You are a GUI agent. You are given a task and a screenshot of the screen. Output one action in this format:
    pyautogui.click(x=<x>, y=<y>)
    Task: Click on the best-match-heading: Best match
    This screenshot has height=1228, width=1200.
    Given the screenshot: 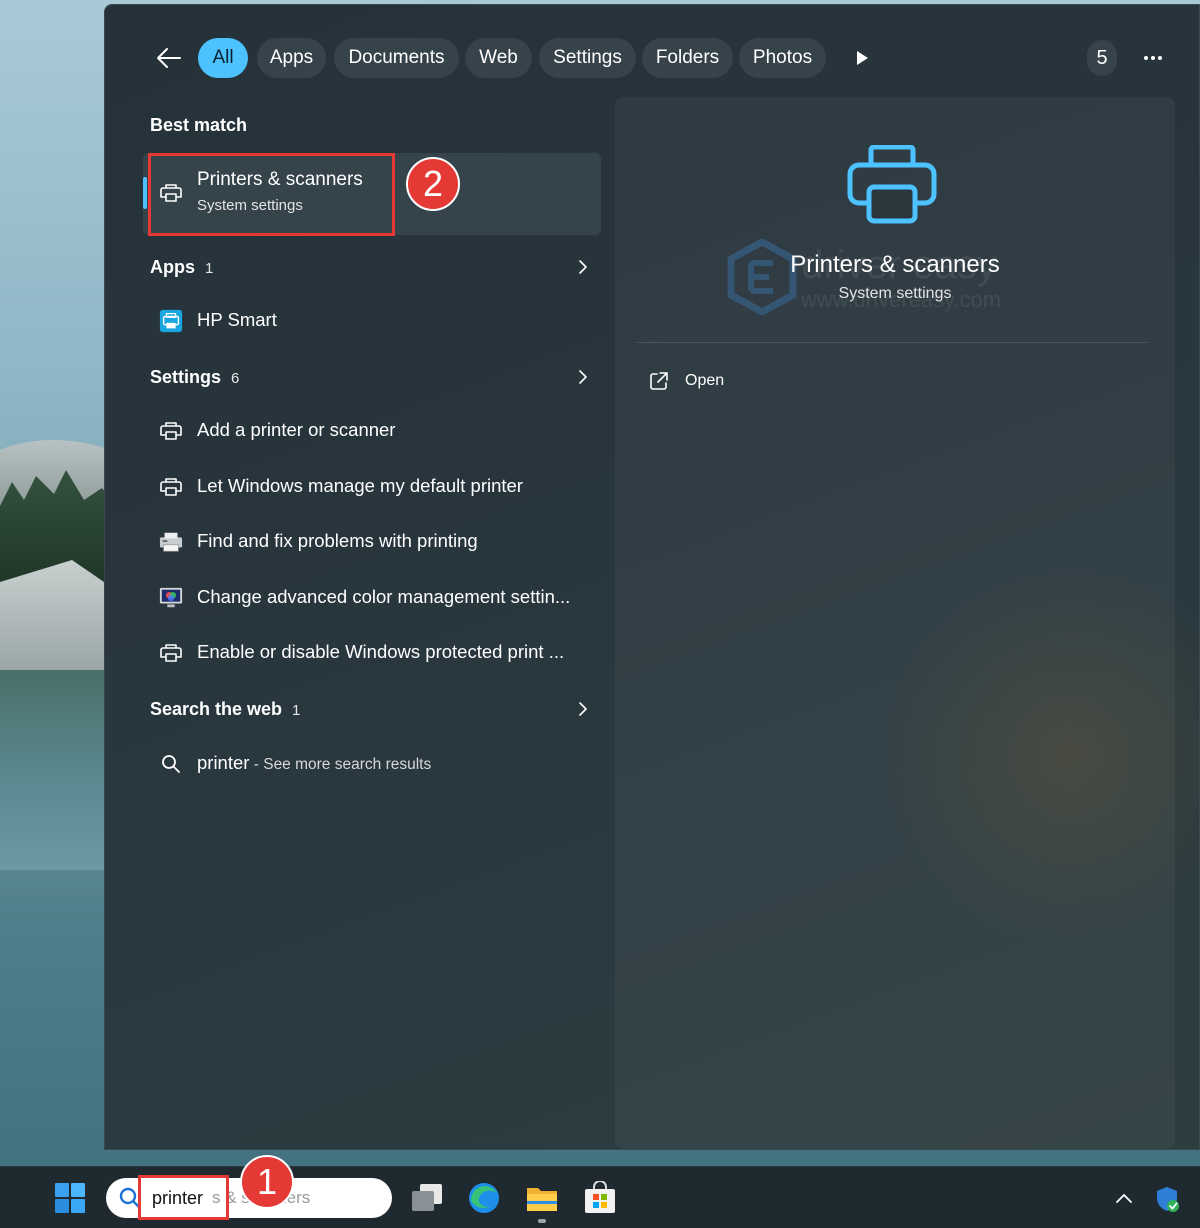 What is the action you would take?
    pyautogui.click(x=199, y=125)
    